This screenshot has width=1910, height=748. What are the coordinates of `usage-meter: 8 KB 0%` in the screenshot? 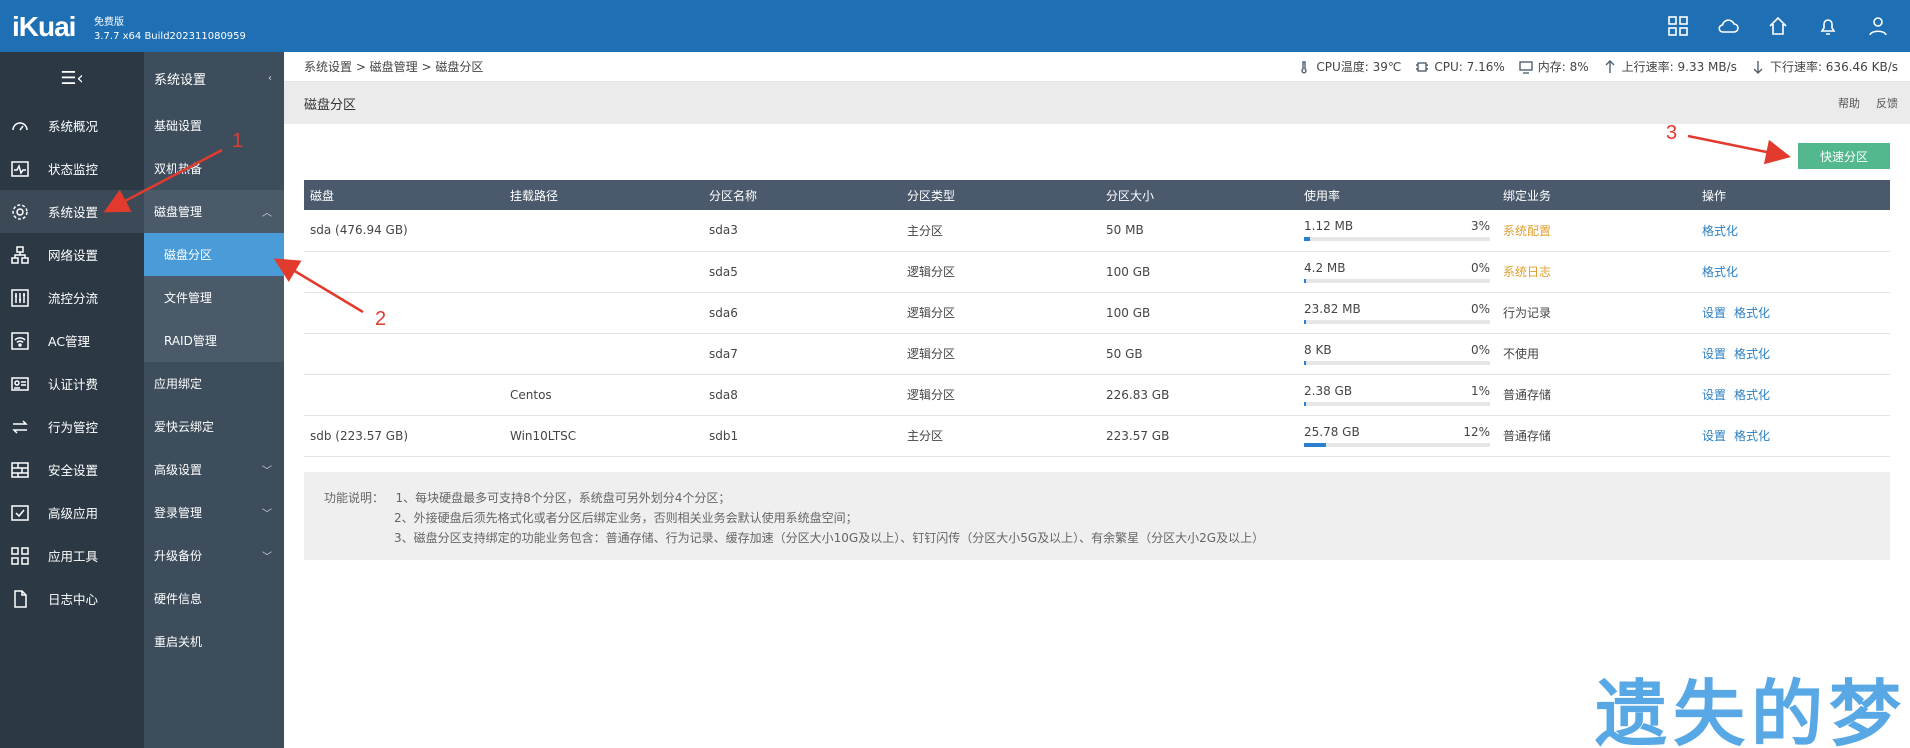 It's located at (1397, 354).